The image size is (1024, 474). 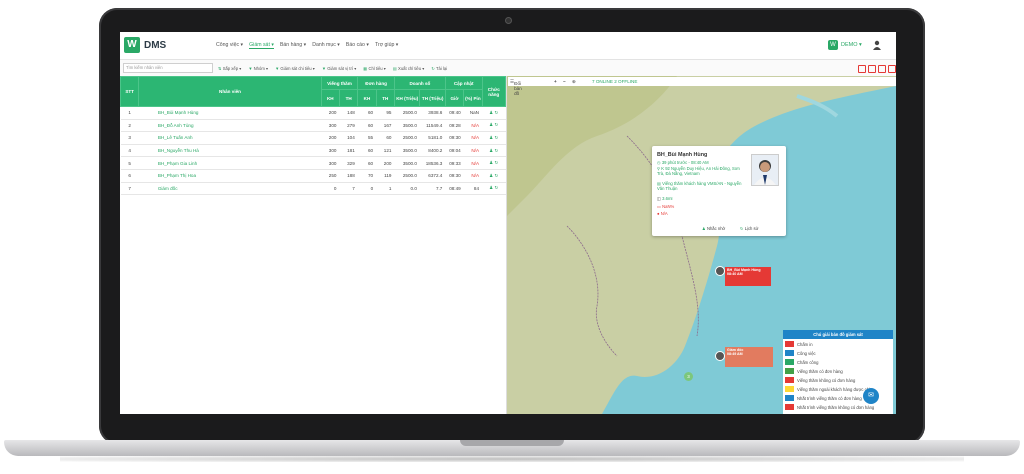 I want to click on user-avatar-icon, so click(x=877, y=45).